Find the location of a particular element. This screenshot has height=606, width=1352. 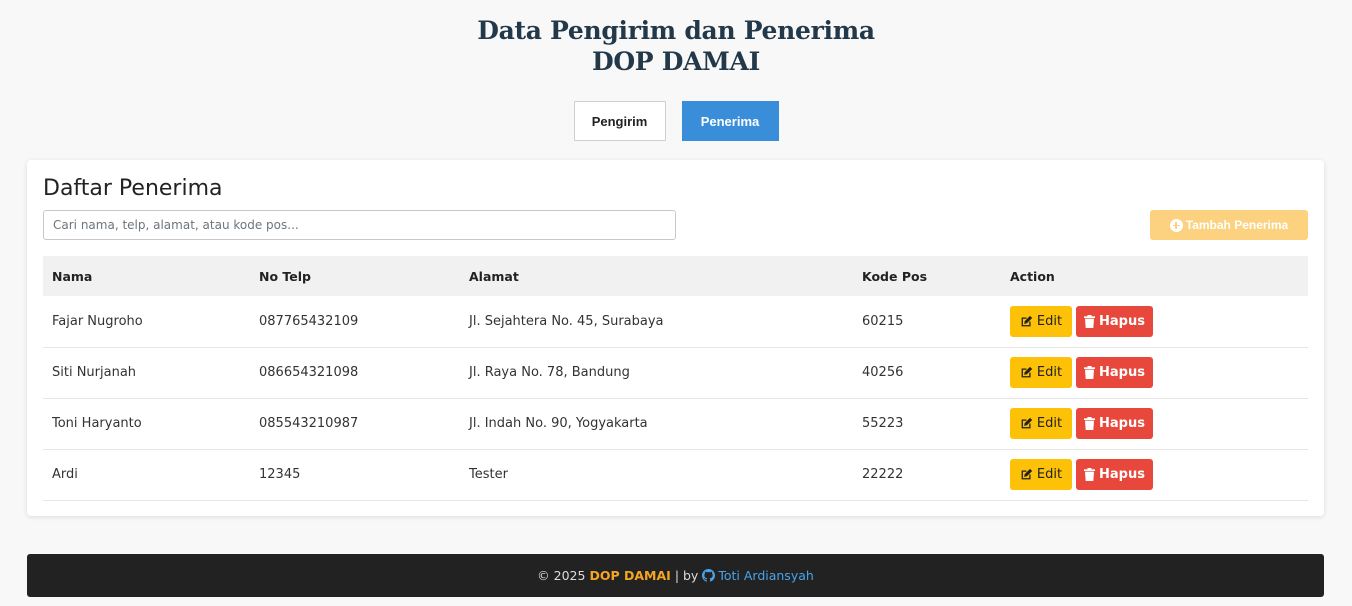

footer: © 2025 DOP DAMAI | by Toti Ardiansyah is located at coordinates (675, 575).